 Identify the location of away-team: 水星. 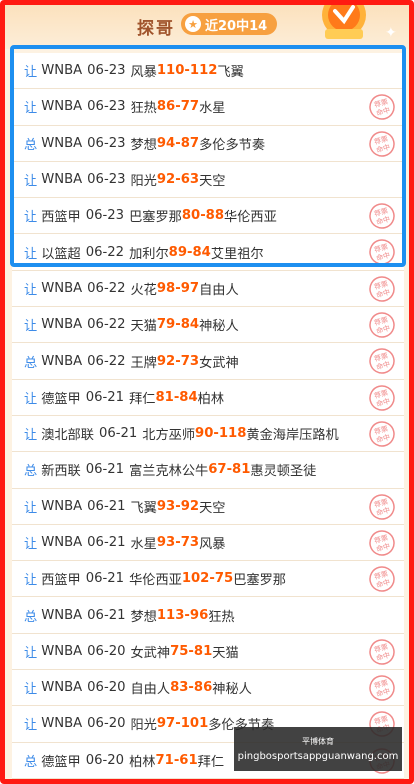
(212, 109).